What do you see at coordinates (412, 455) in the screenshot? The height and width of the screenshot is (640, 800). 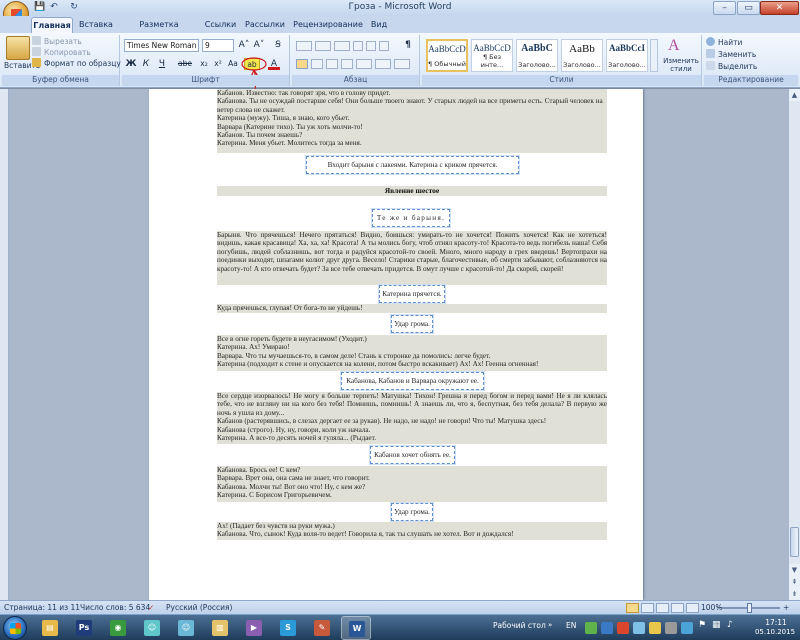 I see `stage-direction-frame: Кабанов хочет обнять ее.` at bounding box center [412, 455].